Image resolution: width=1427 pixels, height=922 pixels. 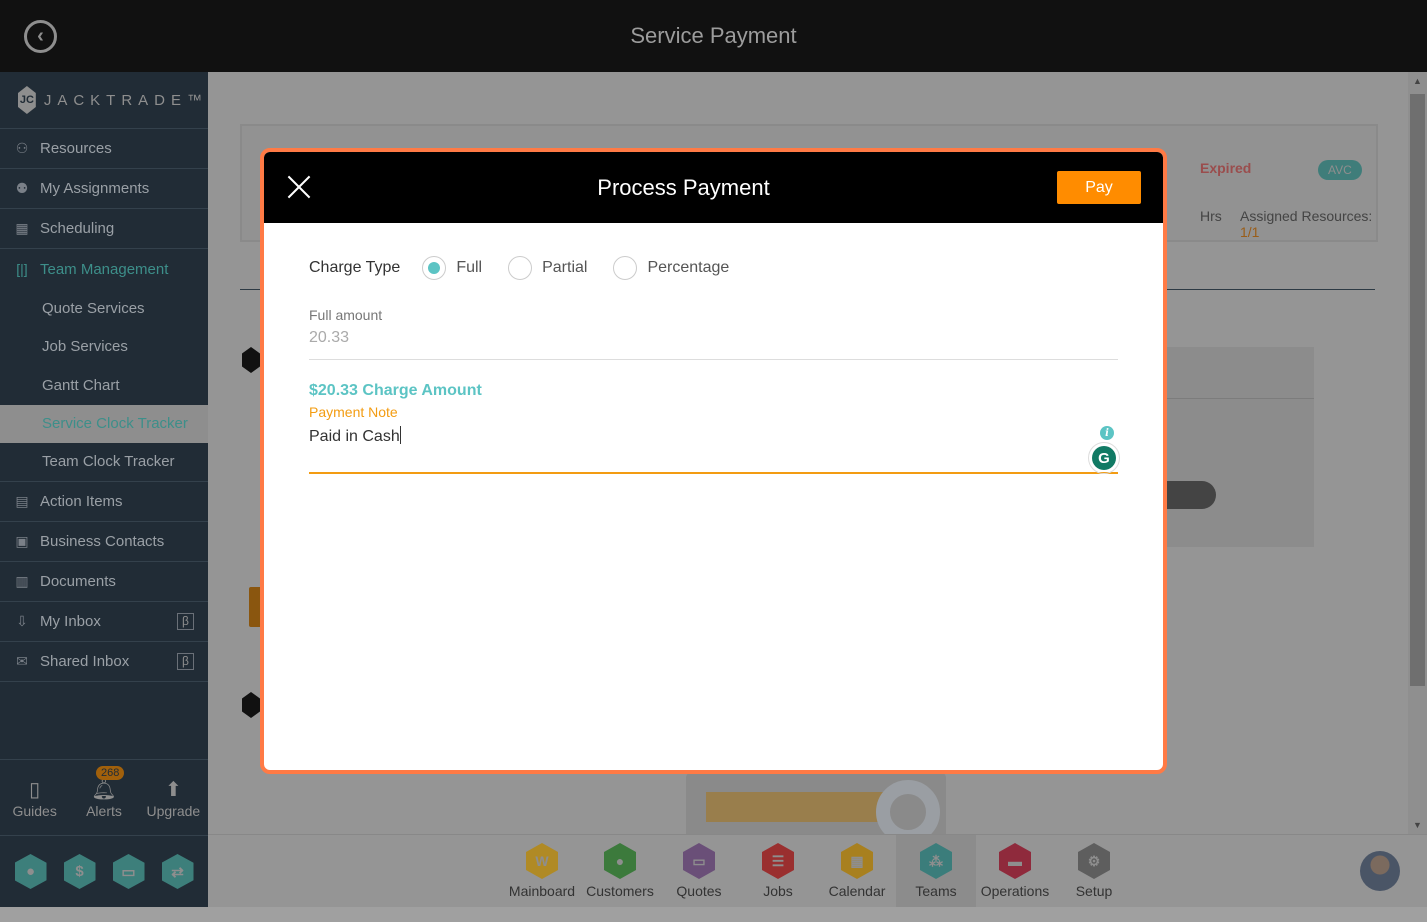 I want to click on nav-operations: ▬ Operations, so click(x=1015, y=871).